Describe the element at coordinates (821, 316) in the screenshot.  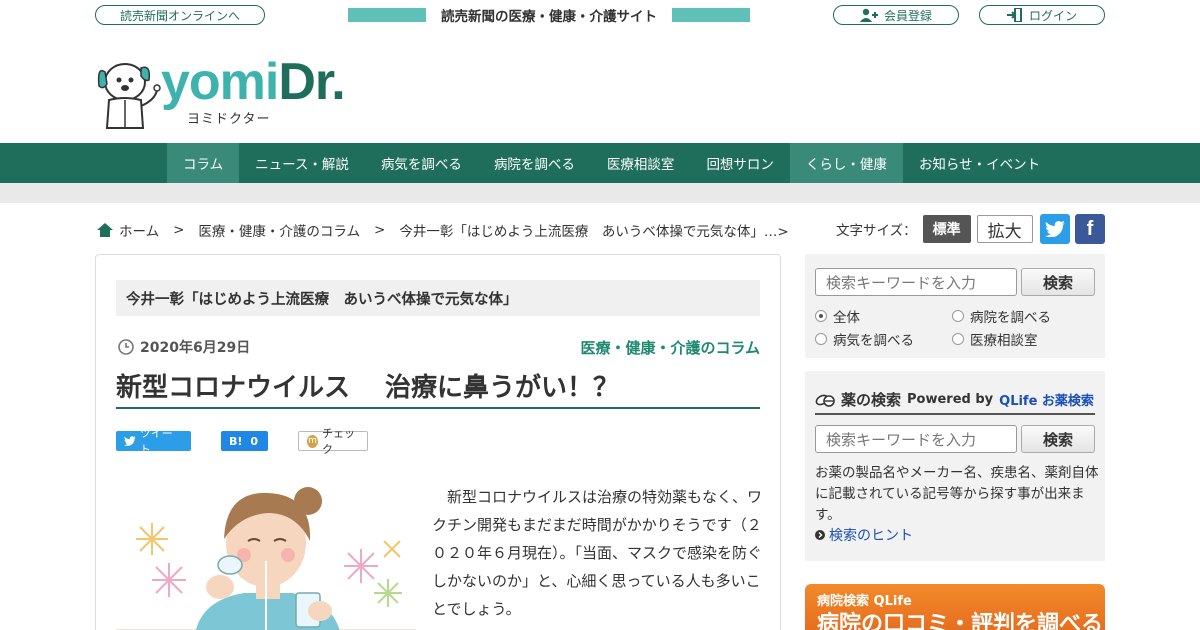
I see `radio-checked-icon` at that location.